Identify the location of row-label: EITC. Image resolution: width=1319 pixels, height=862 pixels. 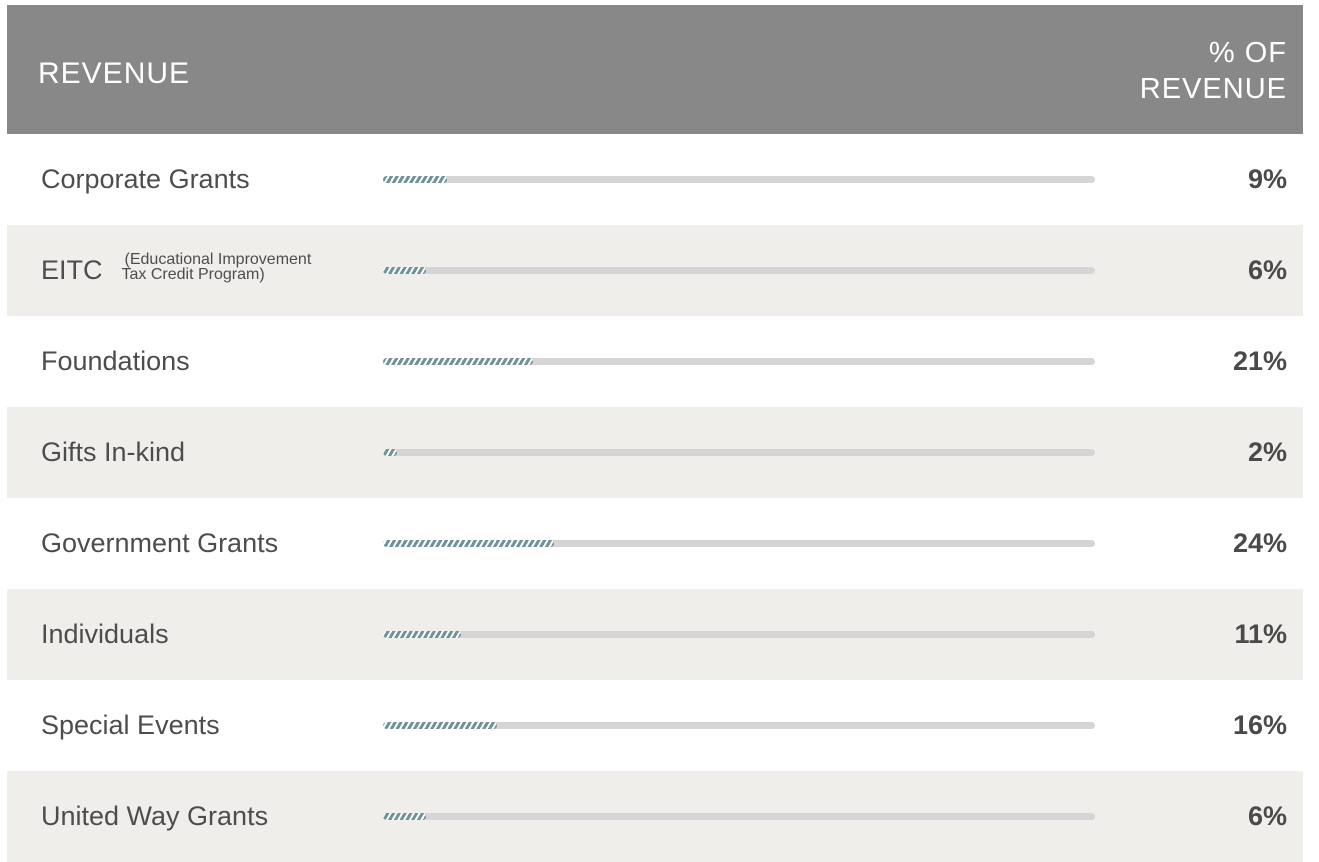
(72, 270).